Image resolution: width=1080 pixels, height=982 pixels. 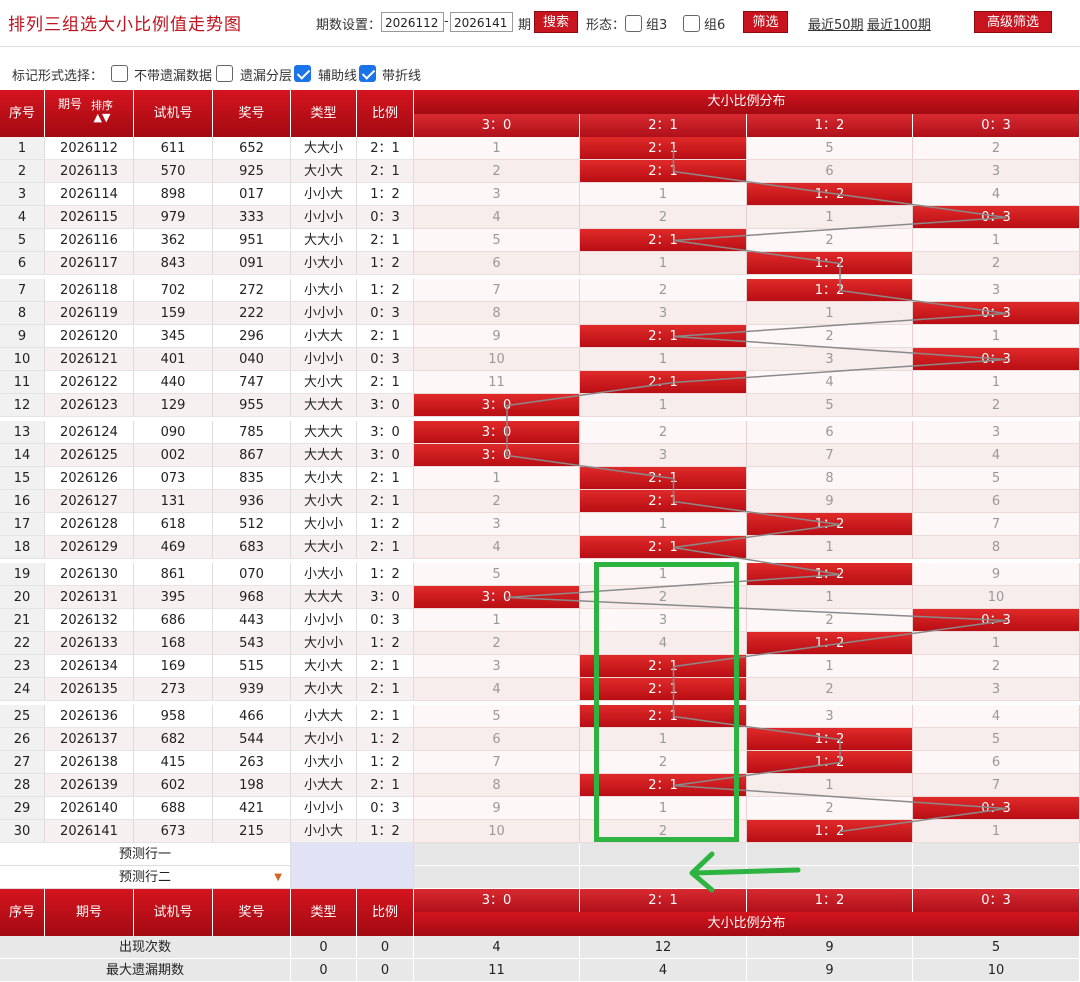 What do you see at coordinates (765, 22) in the screenshot?
I see `filter-button: 筛选` at bounding box center [765, 22].